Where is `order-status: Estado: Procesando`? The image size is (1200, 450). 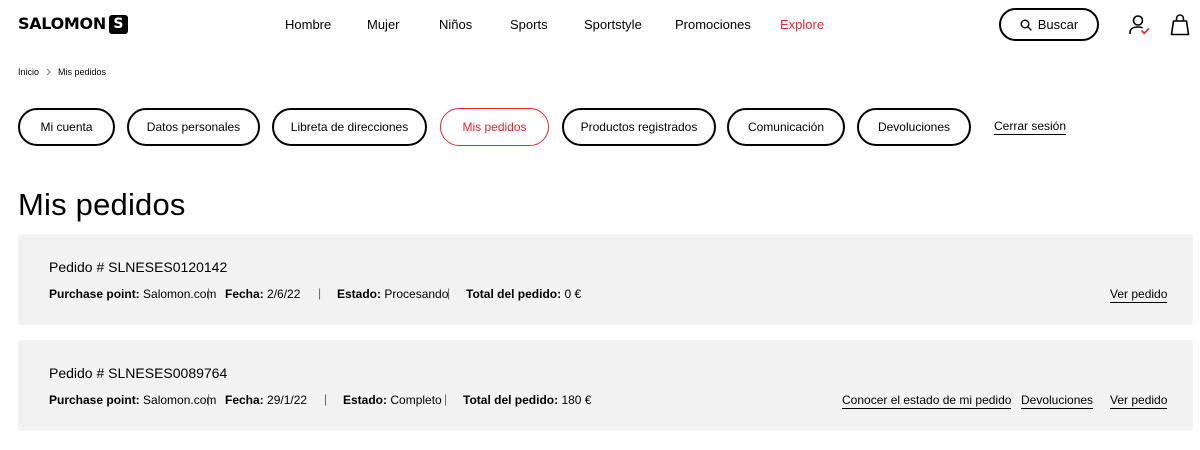 order-status: Estado: Procesando is located at coordinates (393, 294).